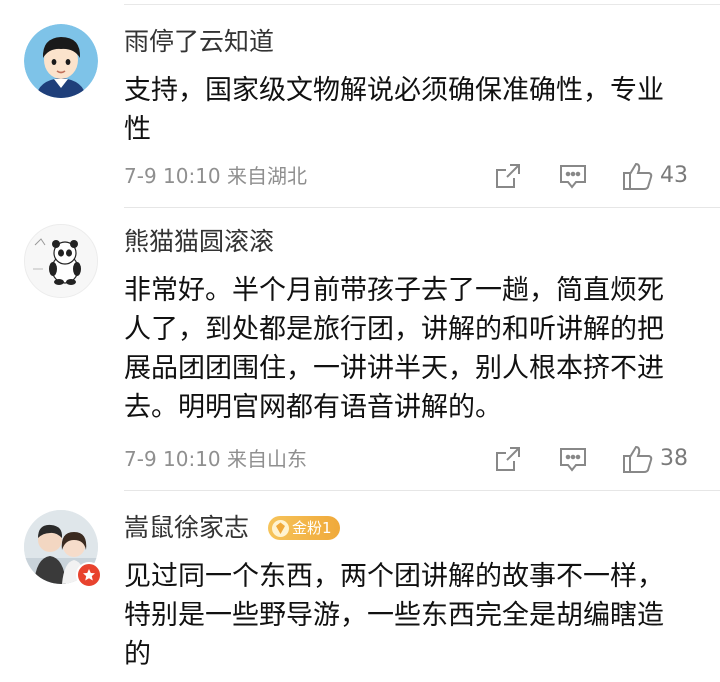 Image resolution: width=720 pixels, height=682 pixels. I want to click on fan-badge: 金粉1, so click(304, 528).